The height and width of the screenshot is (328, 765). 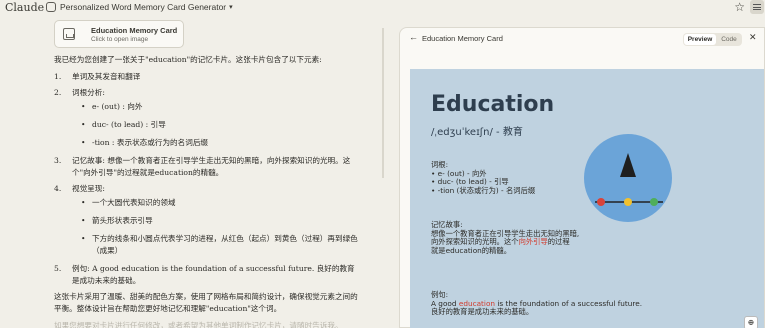 What do you see at coordinates (51, 7) in the screenshot?
I see `chat-icon` at bounding box center [51, 7].